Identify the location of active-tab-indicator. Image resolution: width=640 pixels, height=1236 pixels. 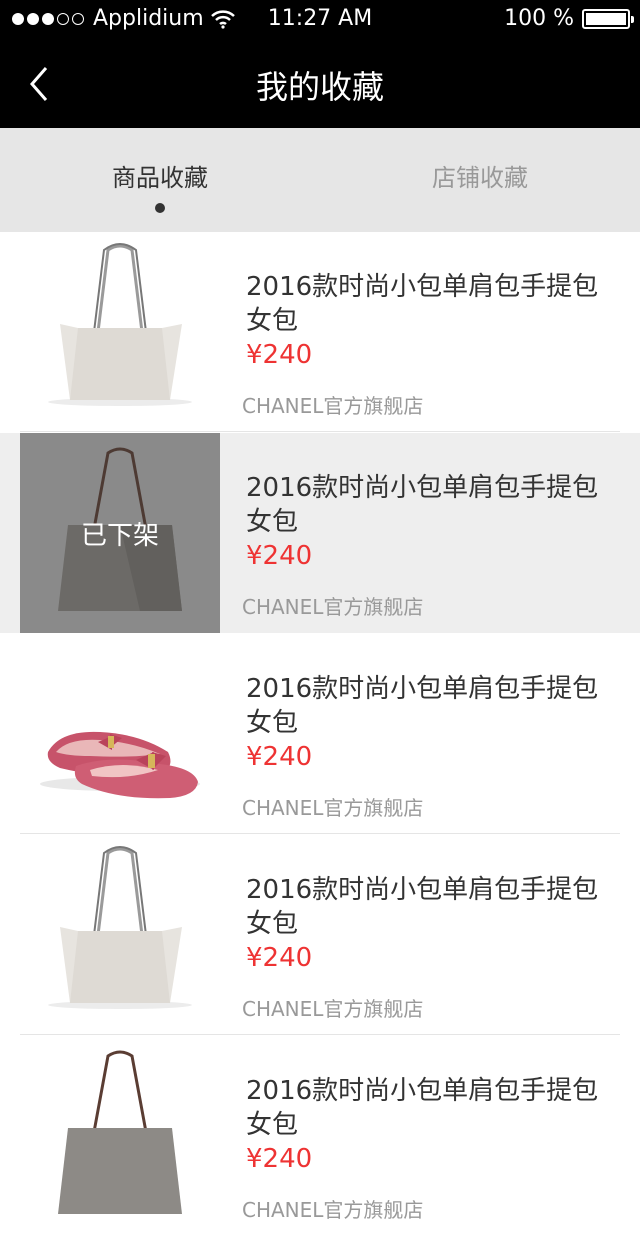
(160, 208).